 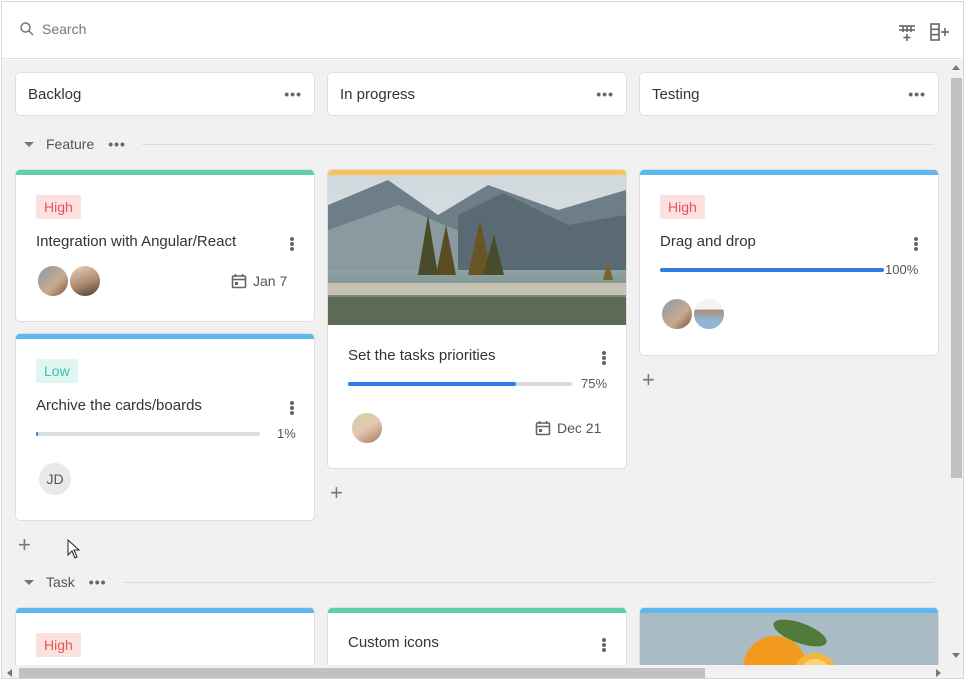 I want to click on progress-percent: 75%, so click(x=594, y=383).